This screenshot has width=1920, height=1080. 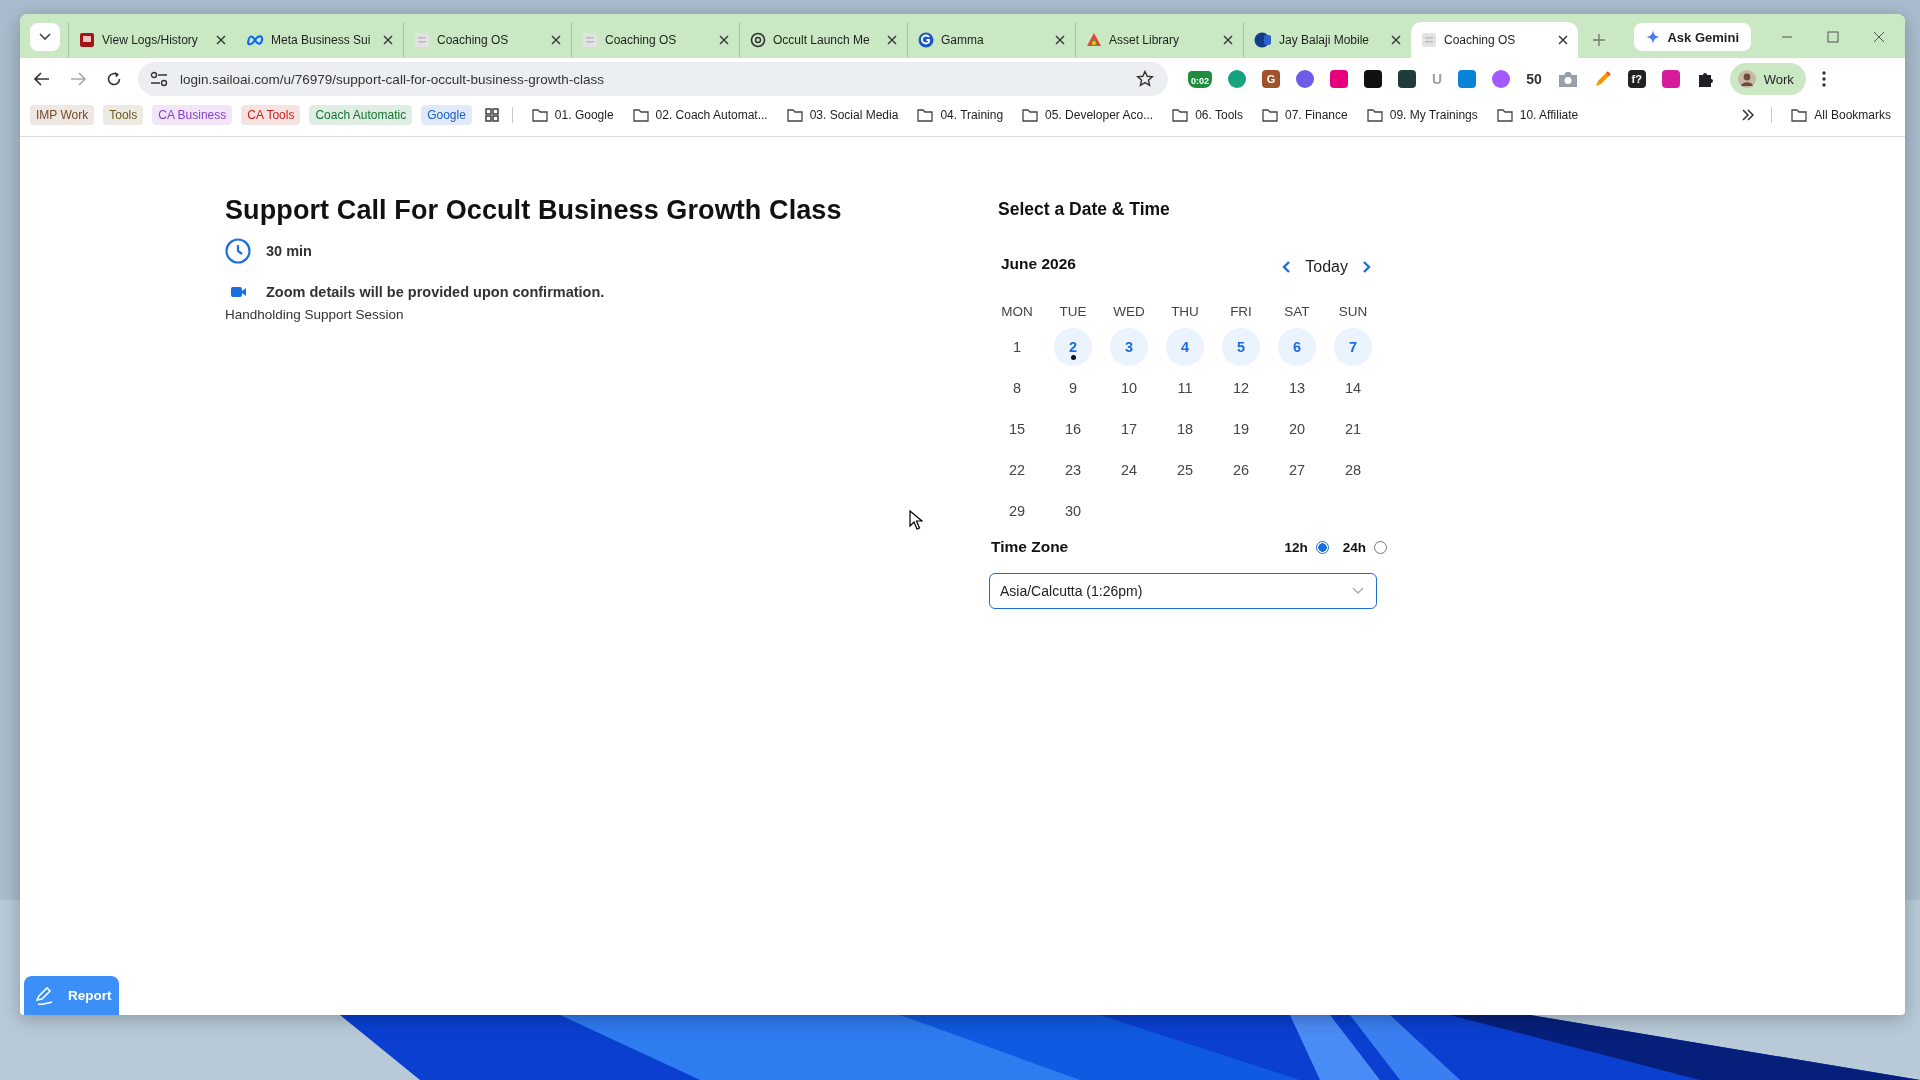 What do you see at coordinates (590, 40) in the screenshot?
I see `page-icon` at bounding box center [590, 40].